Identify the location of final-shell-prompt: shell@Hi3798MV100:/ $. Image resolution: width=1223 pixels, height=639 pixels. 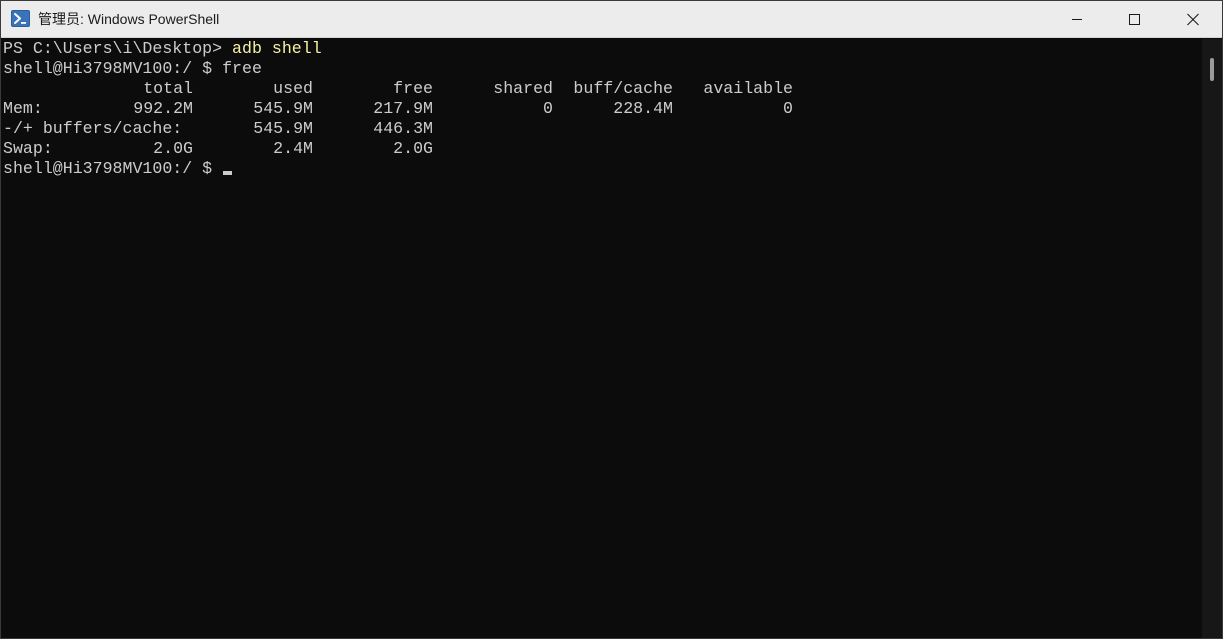
(113, 168).